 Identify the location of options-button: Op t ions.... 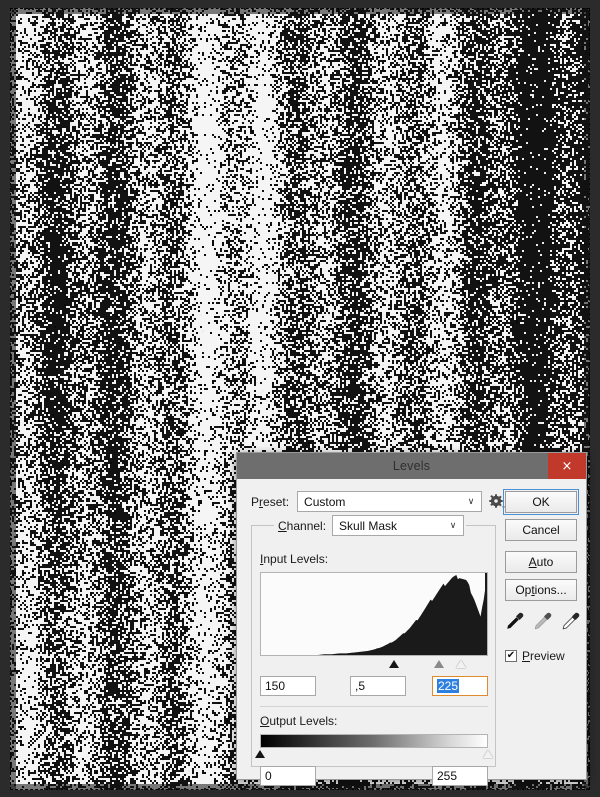
(541, 590).